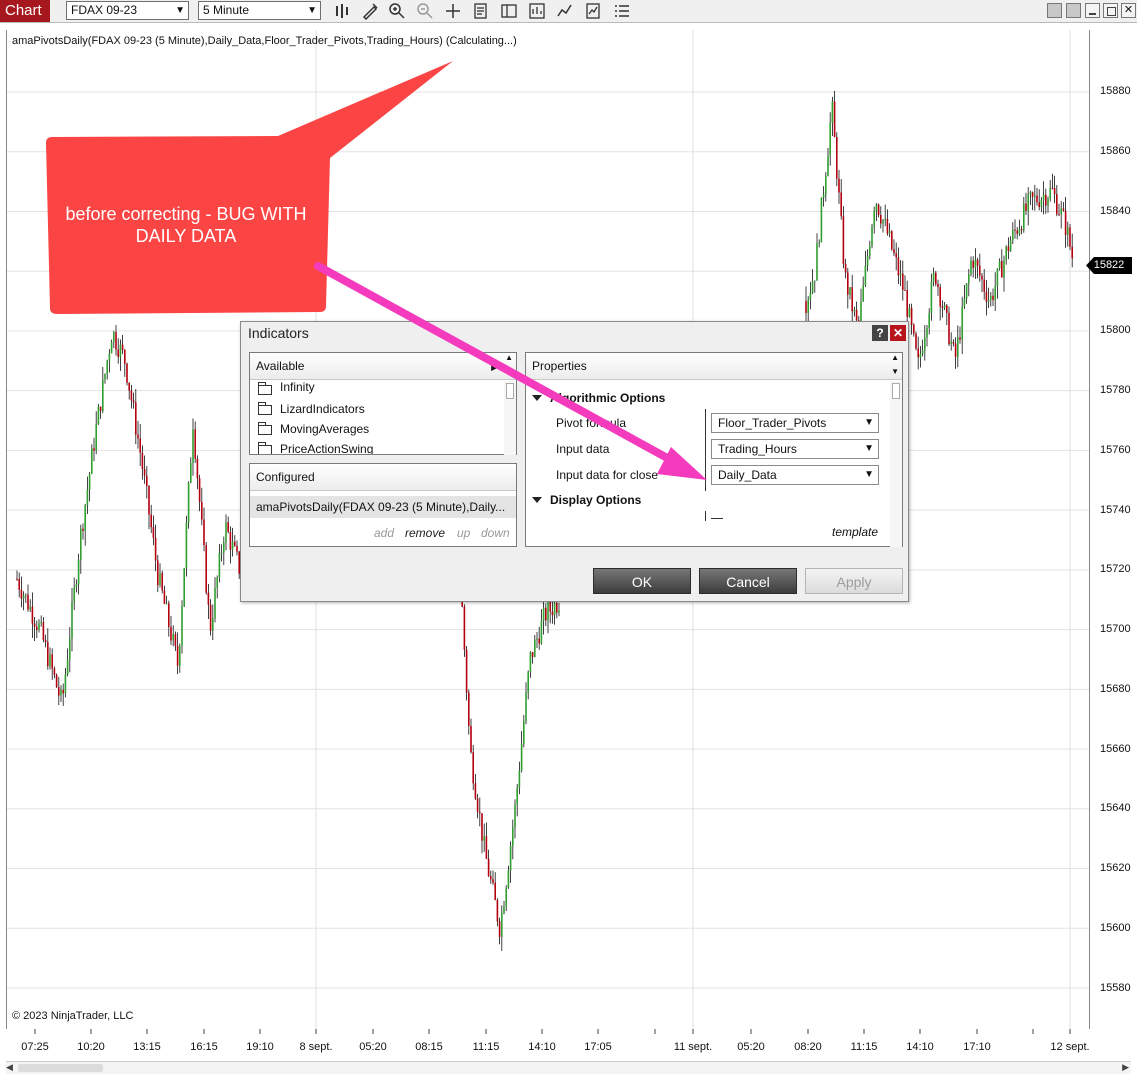 Image resolution: width=1137 pixels, height=1077 pixels. Describe the element at coordinates (326, 448) in the screenshot. I see `list-item: PriceActionSwing` at that location.